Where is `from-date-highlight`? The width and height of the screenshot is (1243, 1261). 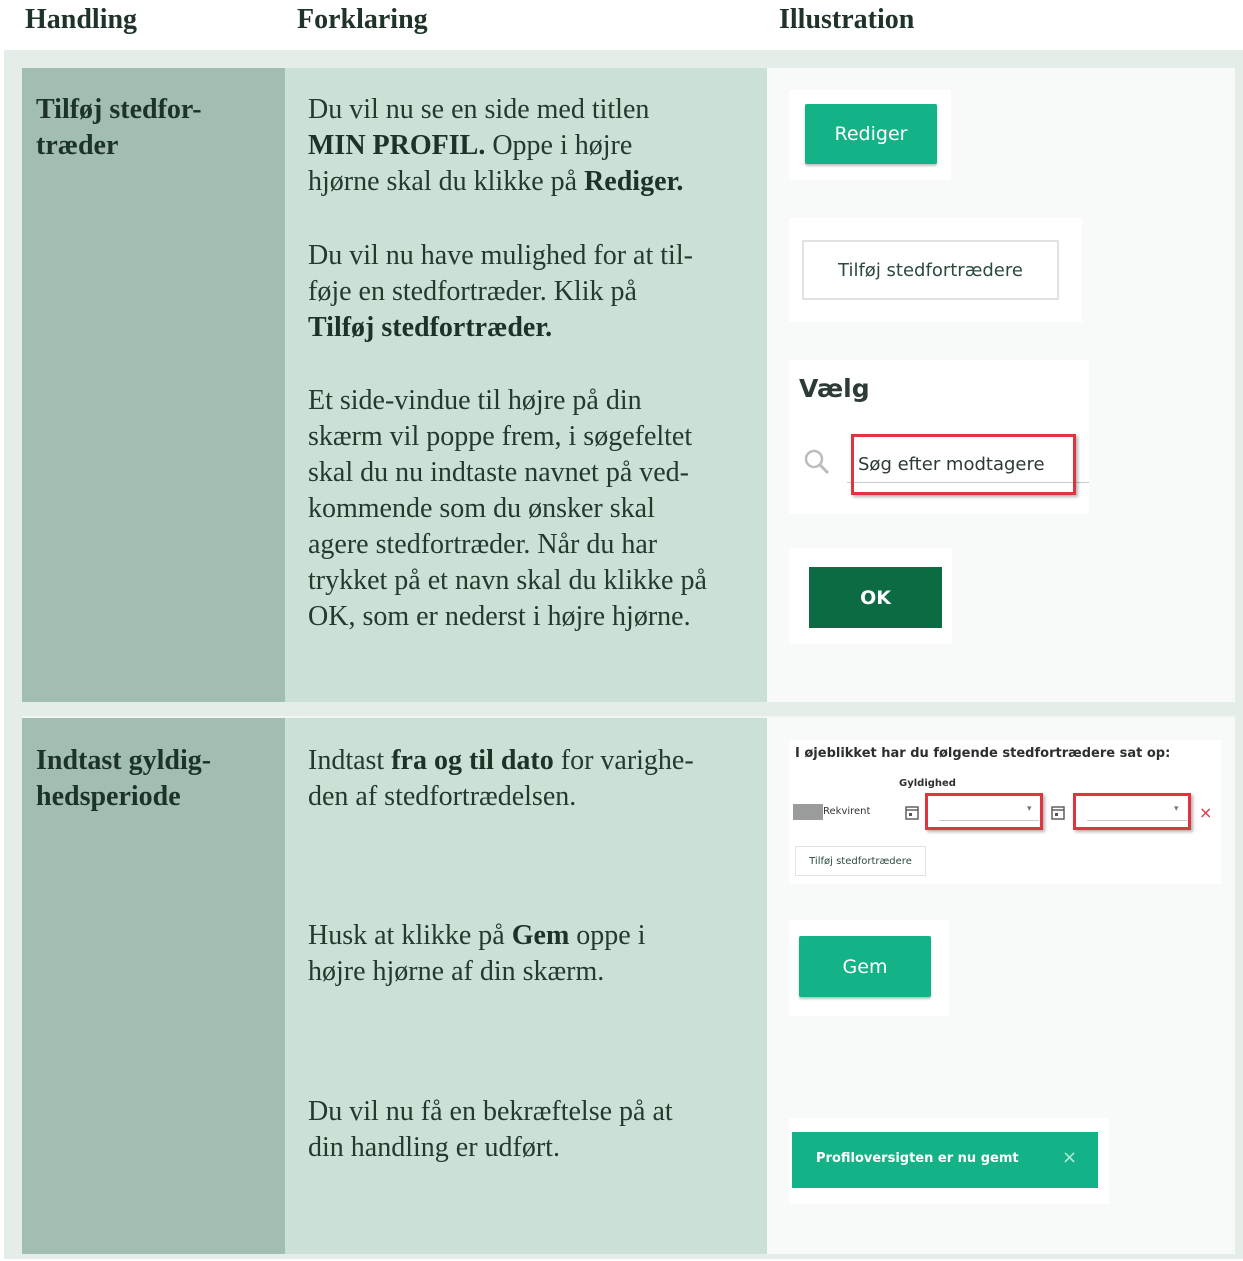
from-date-highlight is located at coordinates (984, 811).